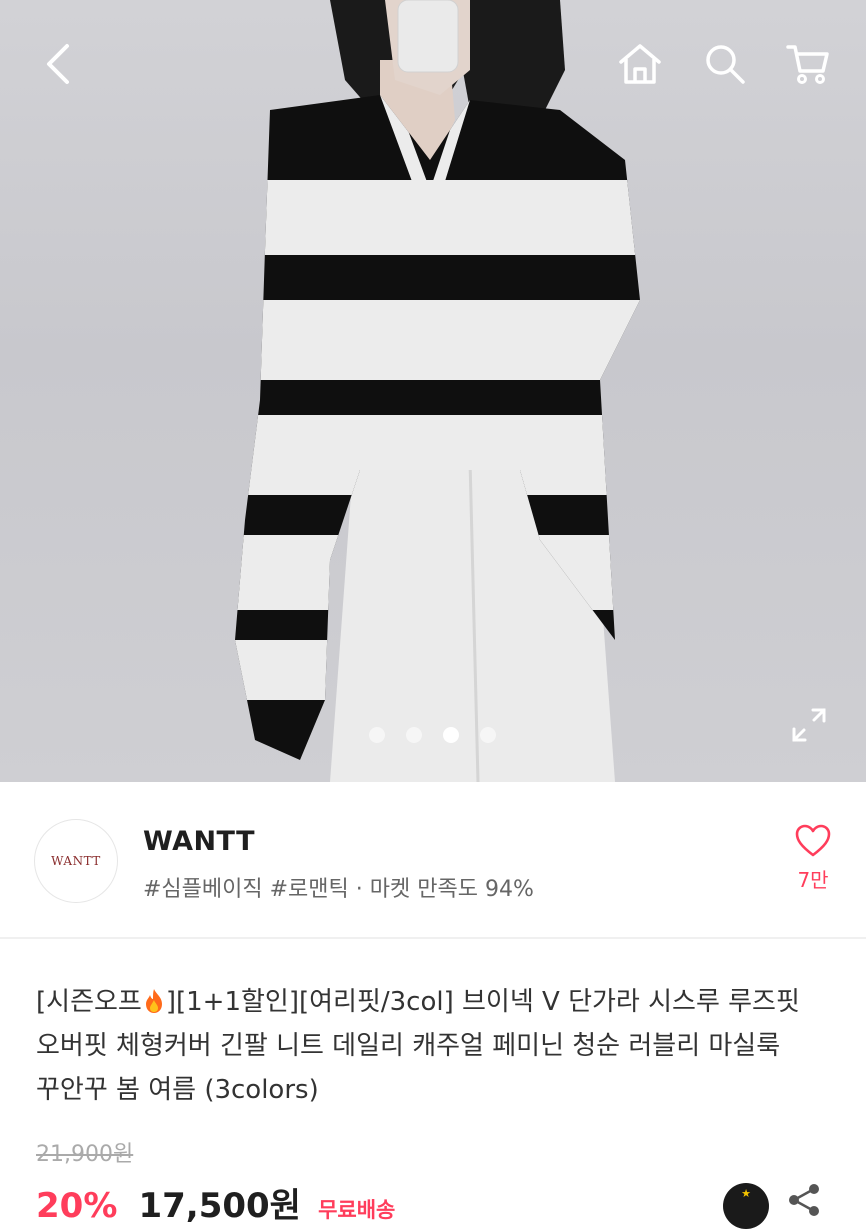 This screenshot has width=866, height=1229. I want to click on share-button, so click(804, 1200).